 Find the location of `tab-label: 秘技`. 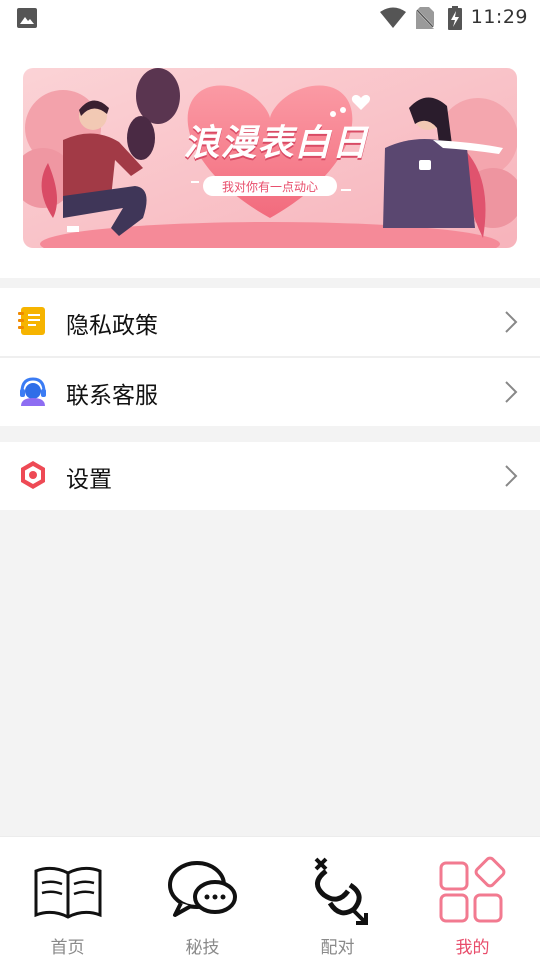

tab-label: 秘技 is located at coordinates (202, 948).